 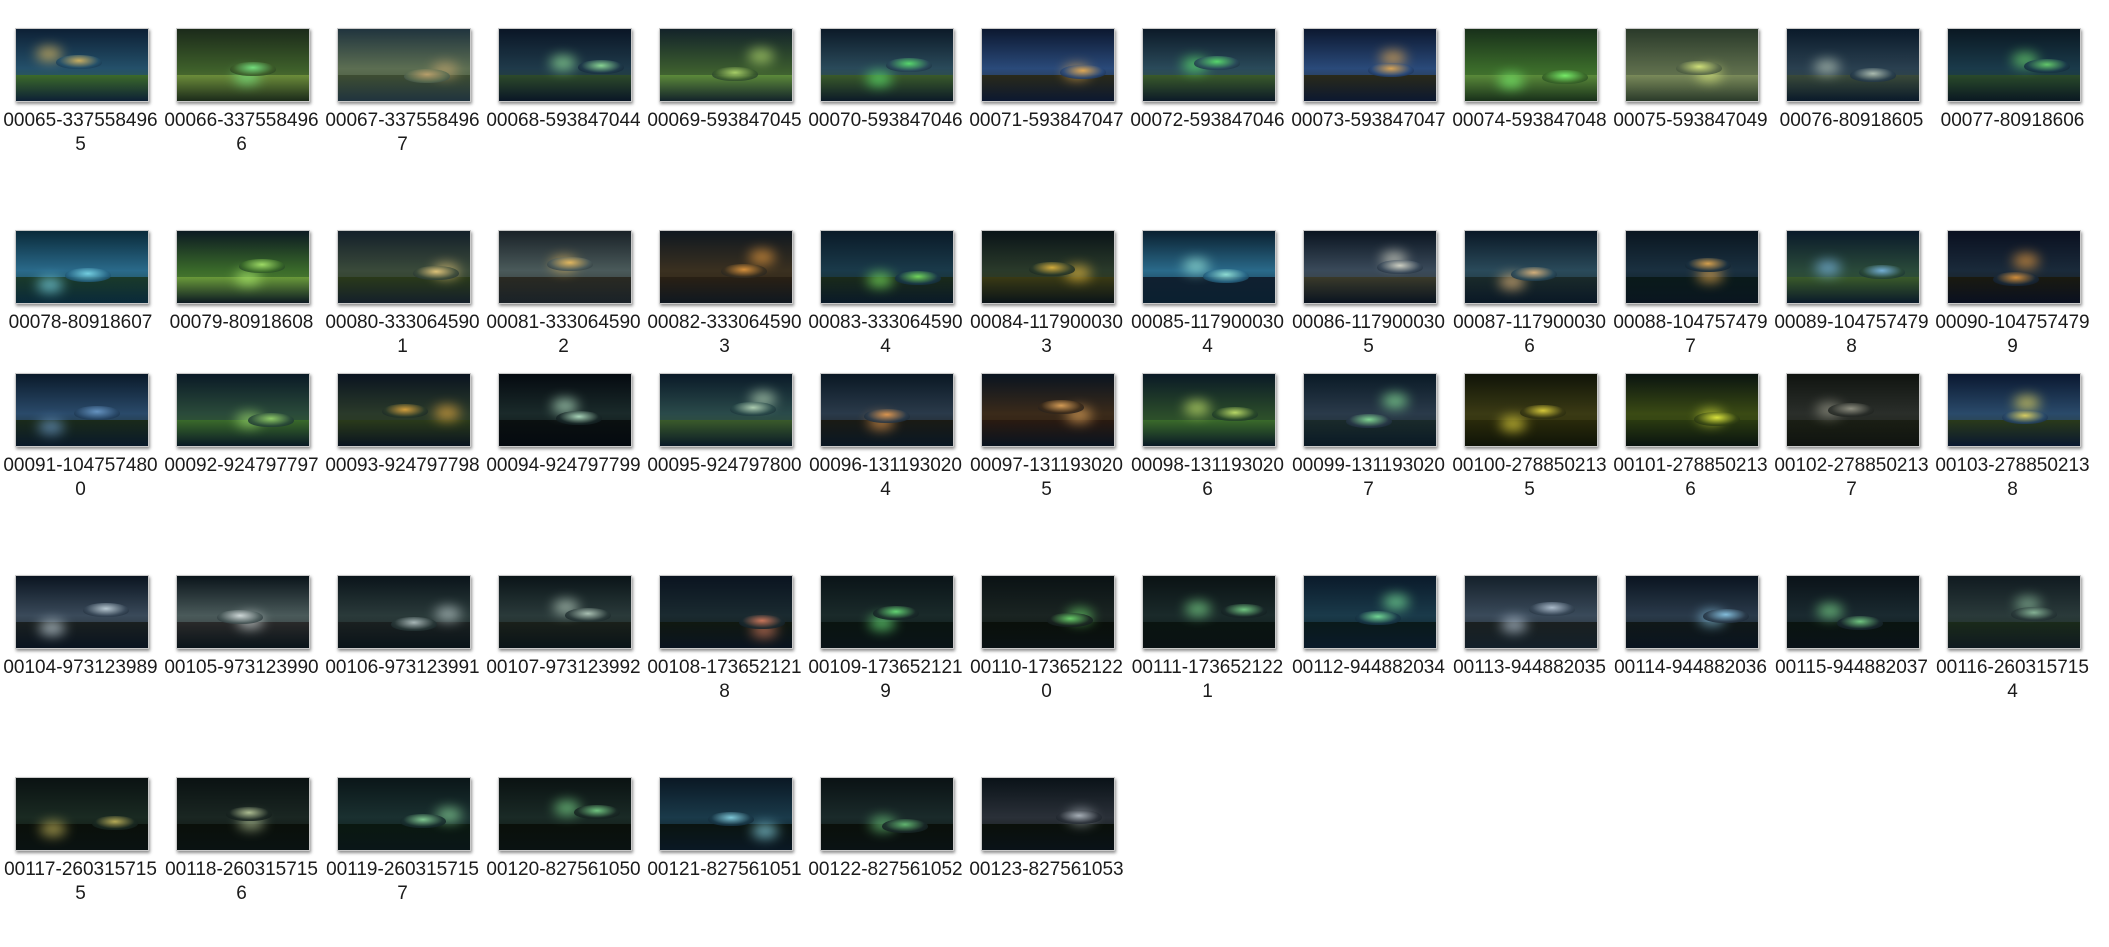 What do you see at coordinates (563, 862) in the screenshot?
I see `file-item: 00120-827561050` at bounding box center [563, 862].